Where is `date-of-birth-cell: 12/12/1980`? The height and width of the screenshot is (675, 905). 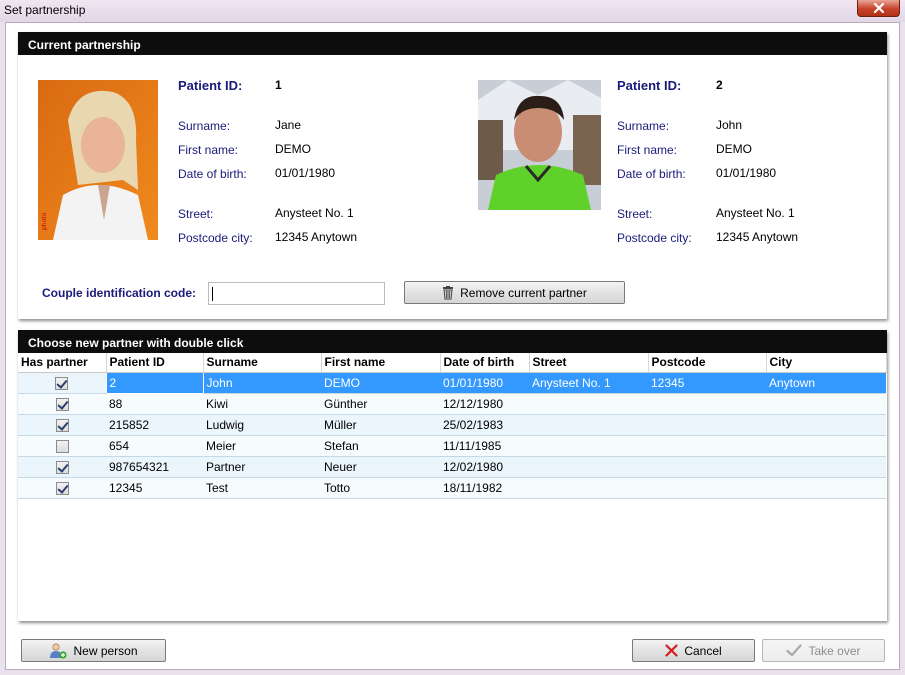
date-of-birth-cell: 12/12/1980 is located at coordinates (484, 404).